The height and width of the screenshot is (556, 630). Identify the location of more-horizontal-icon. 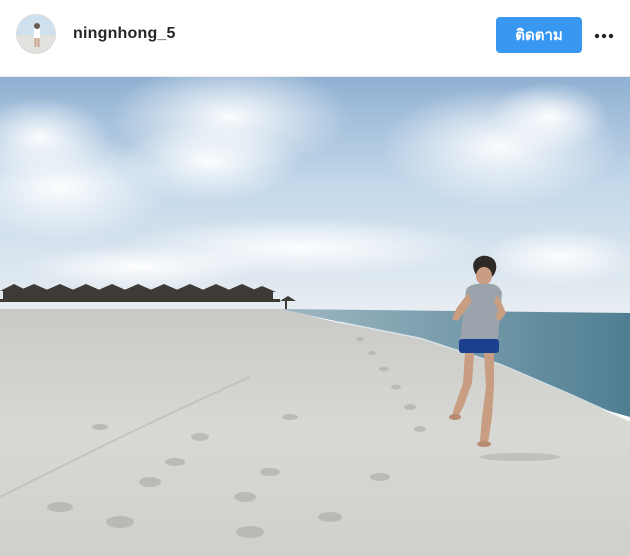
(604, 36).